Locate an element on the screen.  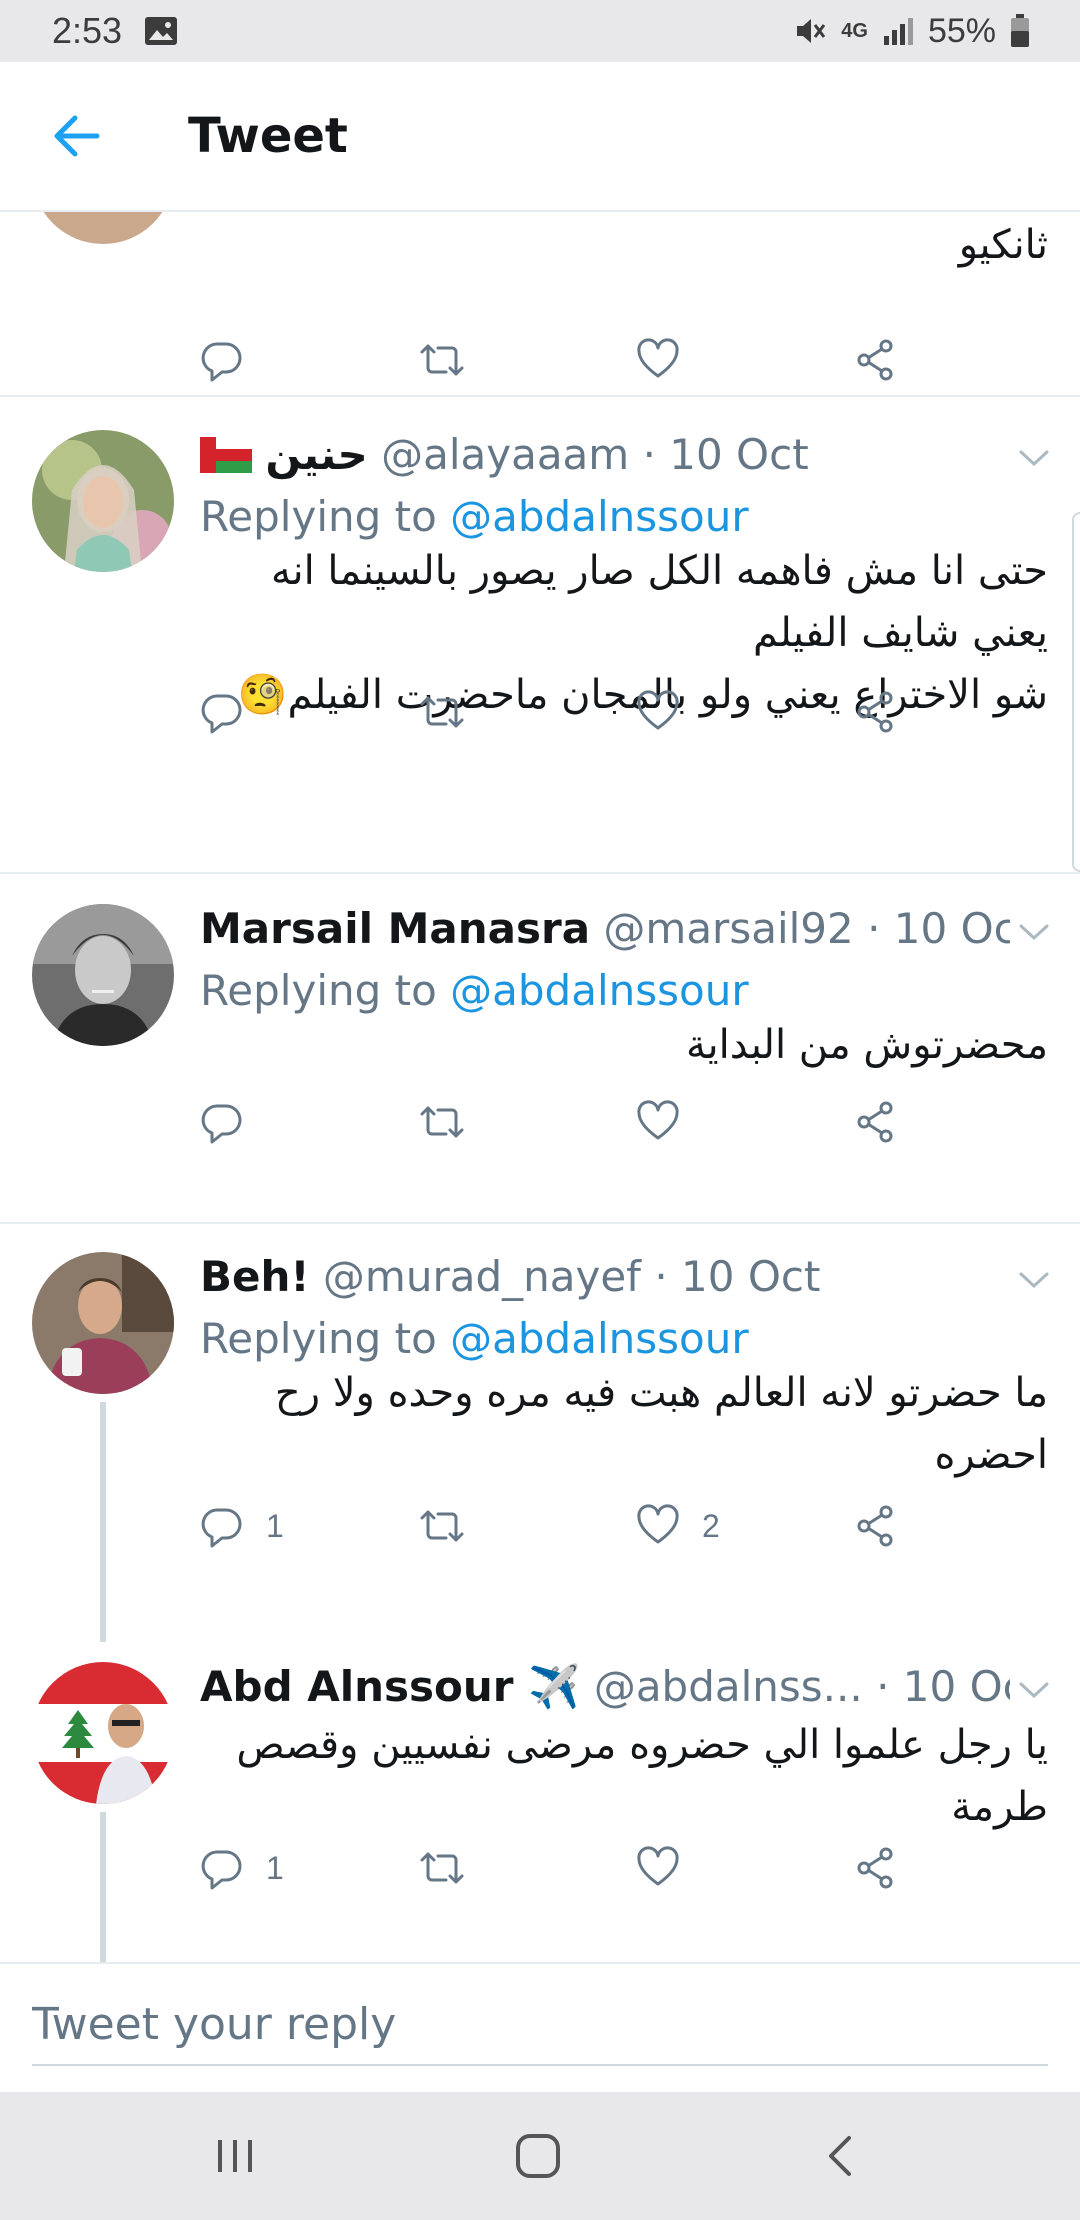
recent-apps-icon is located at coordinates (235, 2156).